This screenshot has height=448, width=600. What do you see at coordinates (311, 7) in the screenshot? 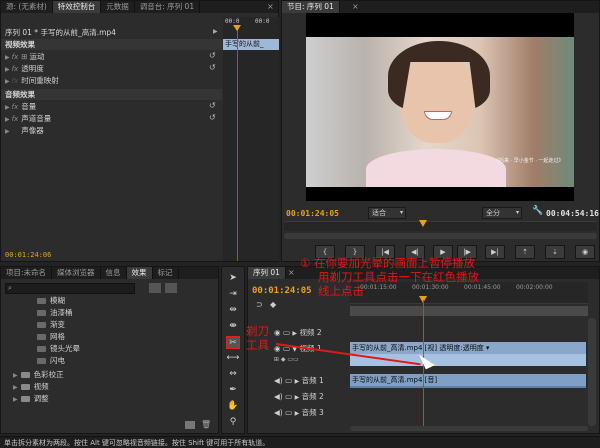
I see `tab-program: 节目: 序列 01` at bounding box center [311, 7].